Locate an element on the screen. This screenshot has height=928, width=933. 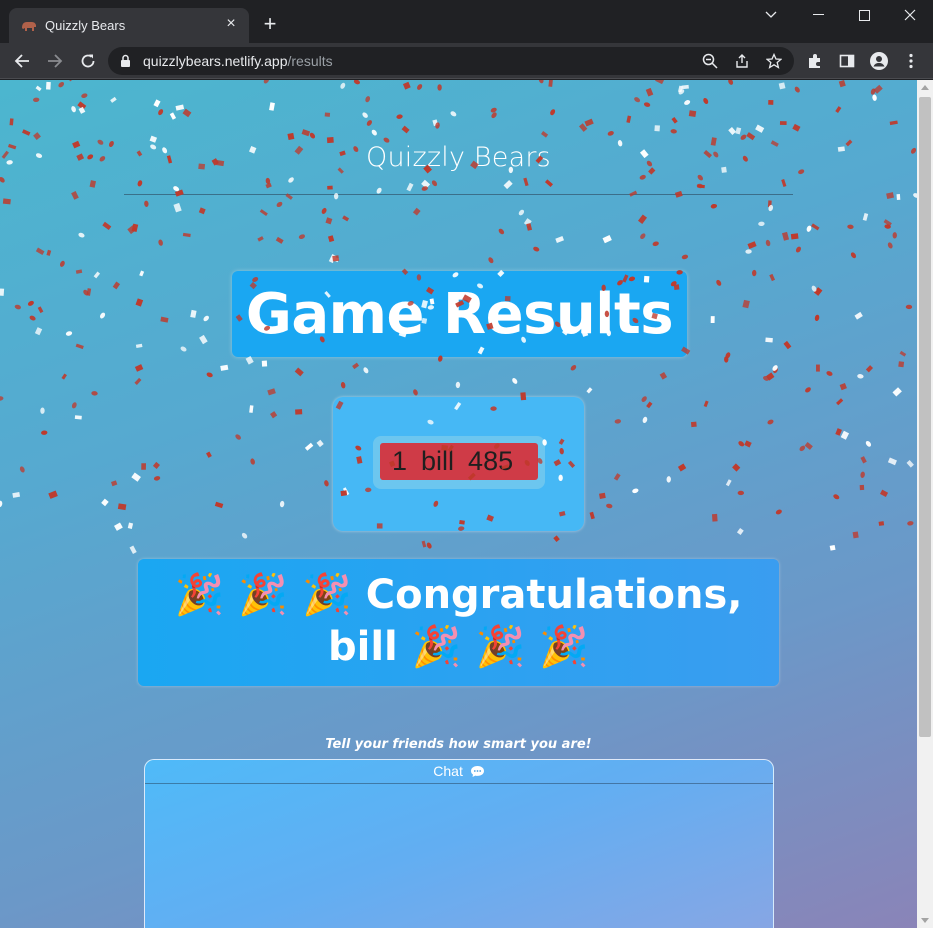
share-icon is located at coordinates (742, 61).